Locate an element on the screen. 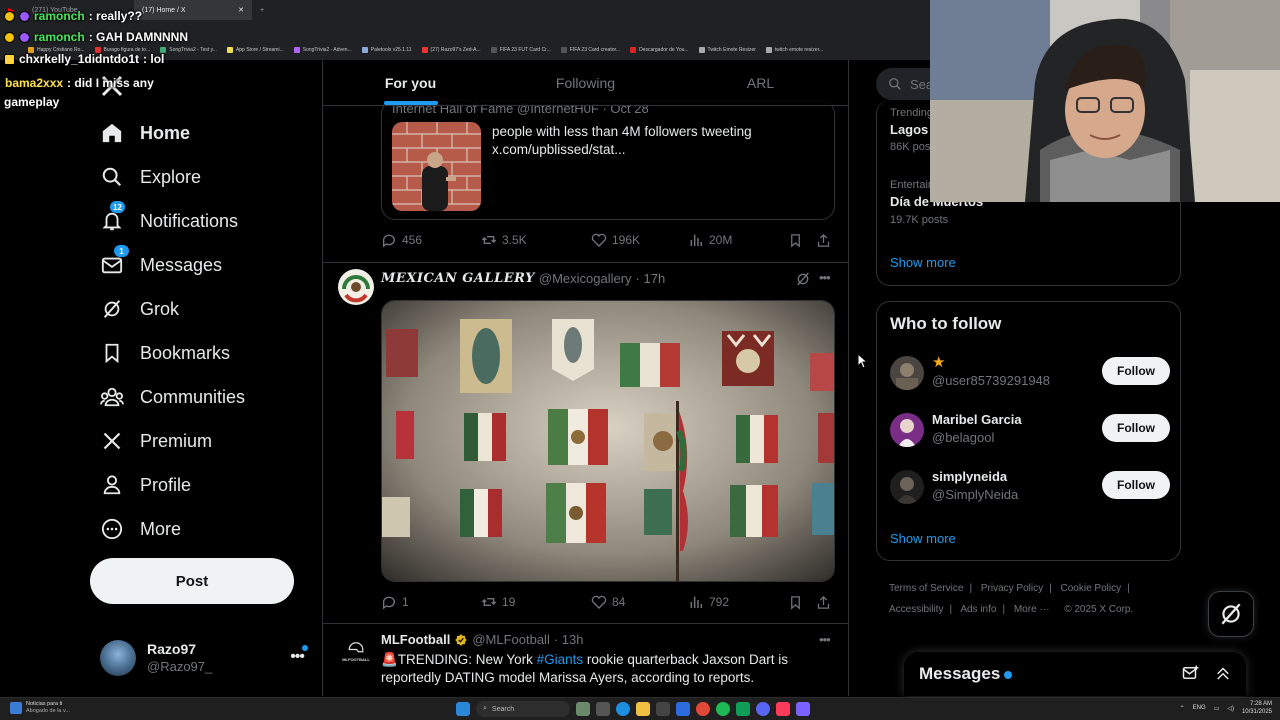  footer-link: Accessibility is located at coordinates (916, 609).